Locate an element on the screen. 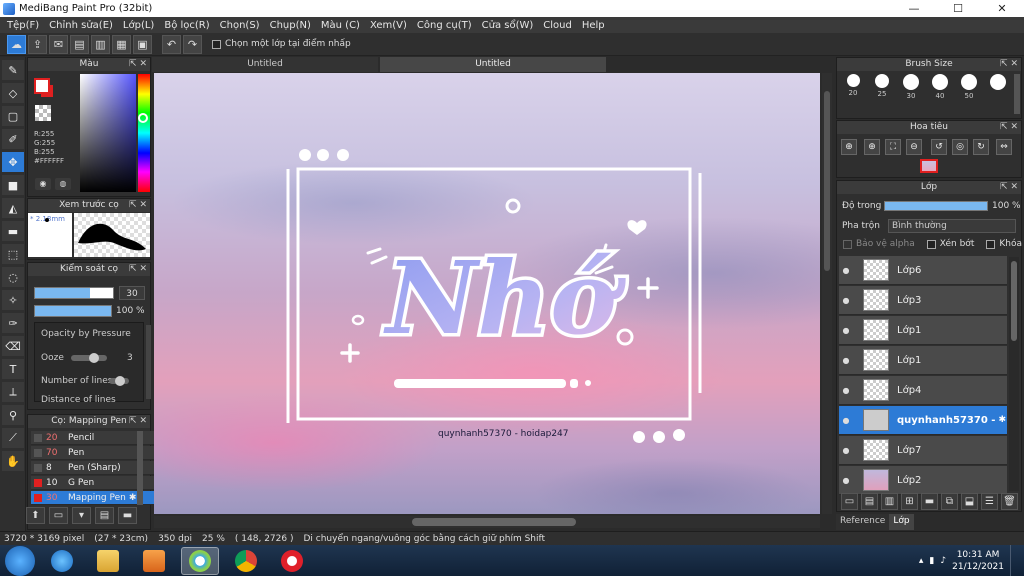 This screenshot has width=1024, height=576. zoom-in-icon: ⊕ is located at coordinates (849, 147).